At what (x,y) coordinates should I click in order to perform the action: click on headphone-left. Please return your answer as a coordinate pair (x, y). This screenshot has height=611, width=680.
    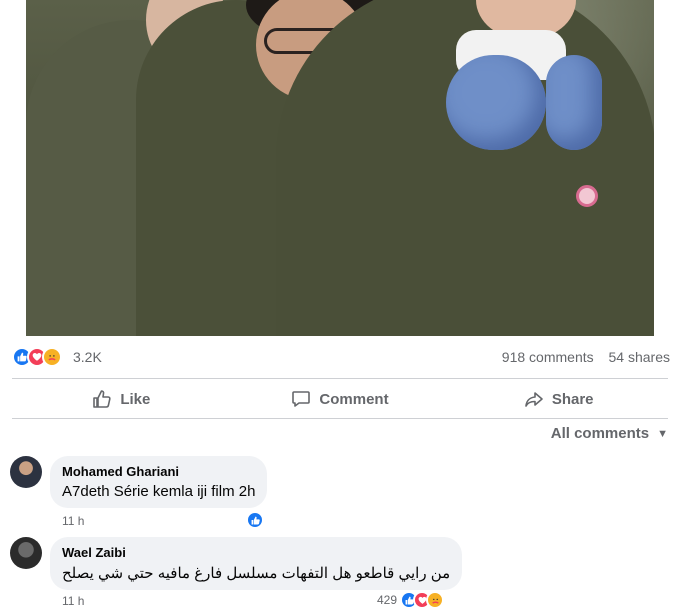
    Looking at the image, I should click on (496, 102).